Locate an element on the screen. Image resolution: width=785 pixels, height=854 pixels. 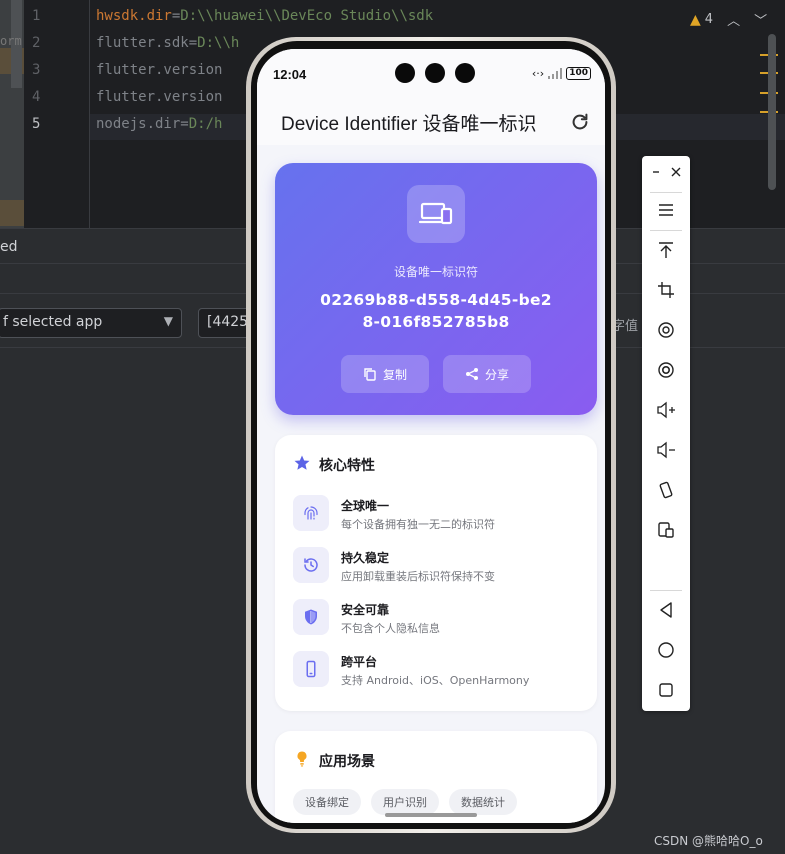
signal-icon is located at coordinates (555, 73).